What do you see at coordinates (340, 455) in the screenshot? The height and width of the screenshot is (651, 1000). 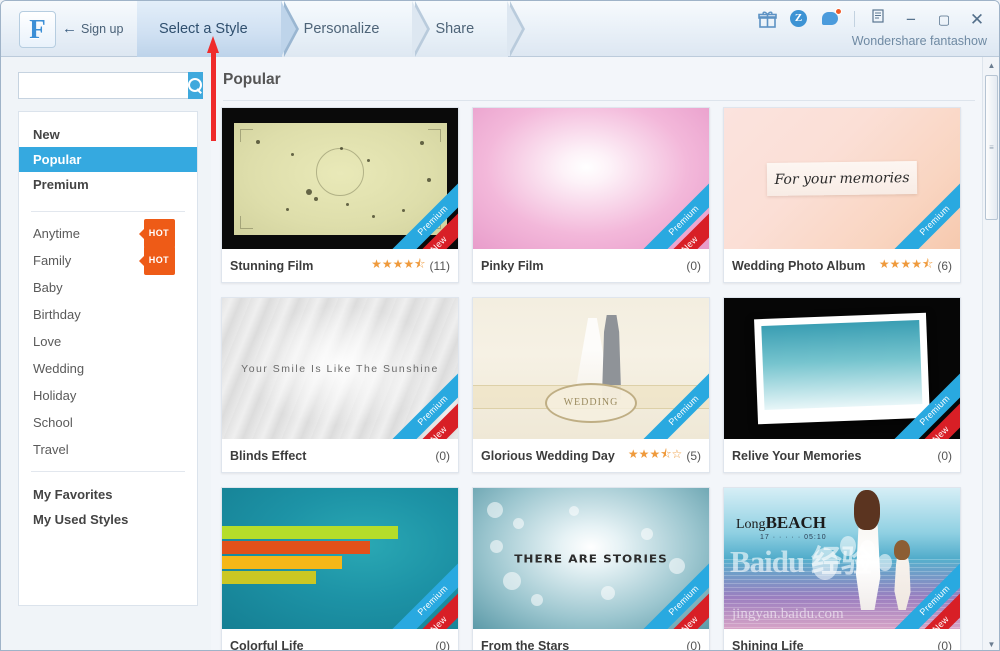 I see `style-card-footer: Blinds Effect (0)` at bounding box center [340, 455].